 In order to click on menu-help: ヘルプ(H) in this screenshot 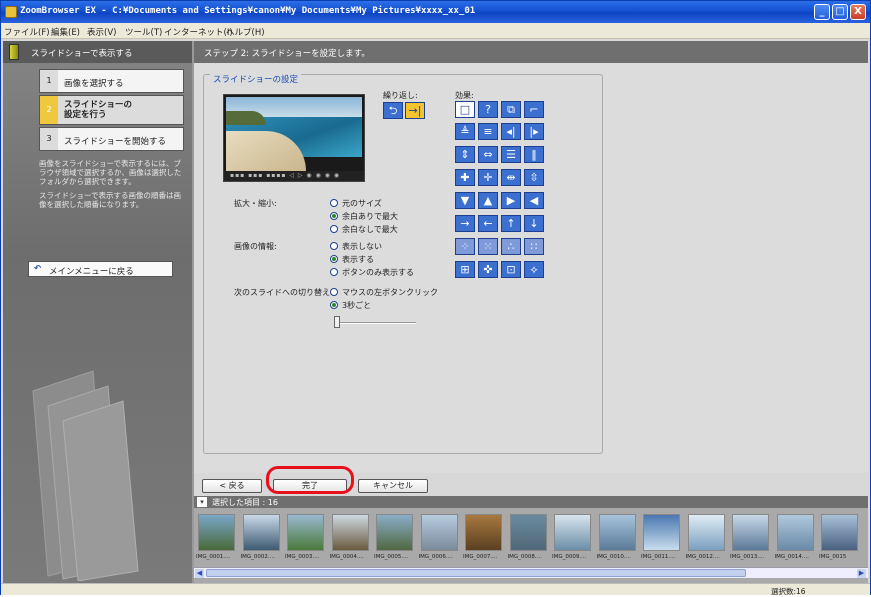, I will do `click(245, 32)`.